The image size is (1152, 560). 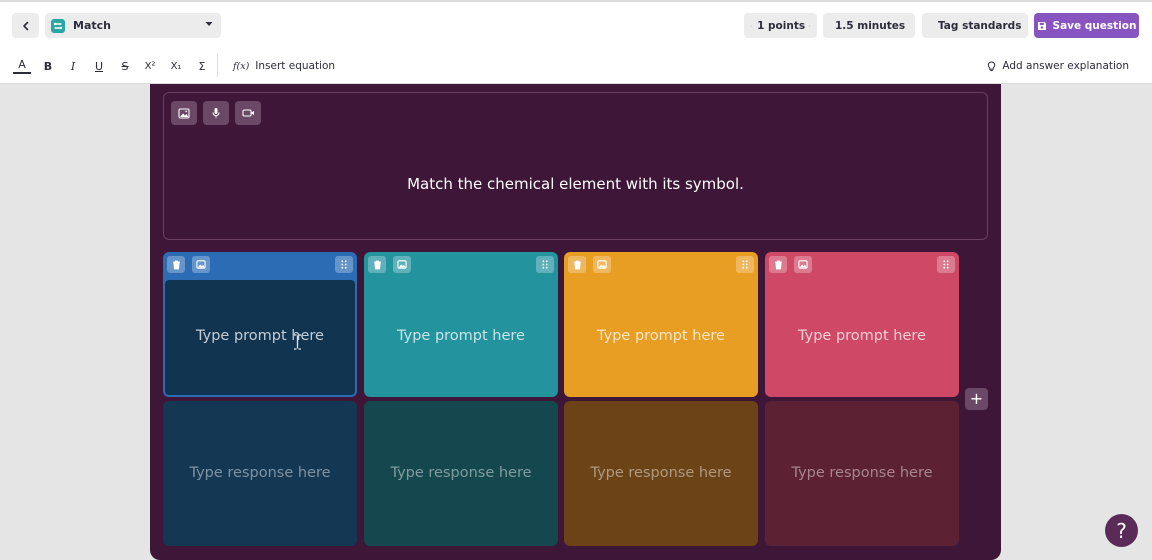 What do you see at coordinates (133, 25) in the screenshot?
I see `question-type-select: Match` at bounding box center [133, 25].